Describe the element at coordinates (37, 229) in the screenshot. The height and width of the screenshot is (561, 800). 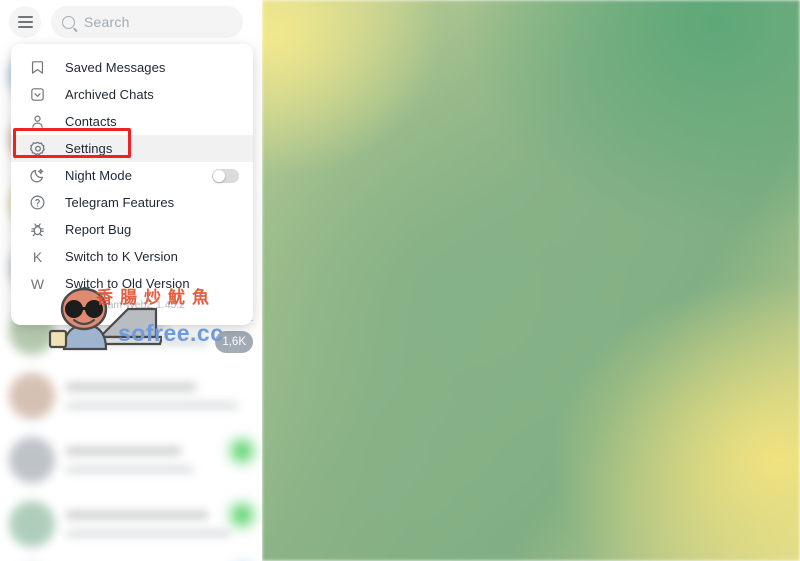
I see `bug-icon` at that location.